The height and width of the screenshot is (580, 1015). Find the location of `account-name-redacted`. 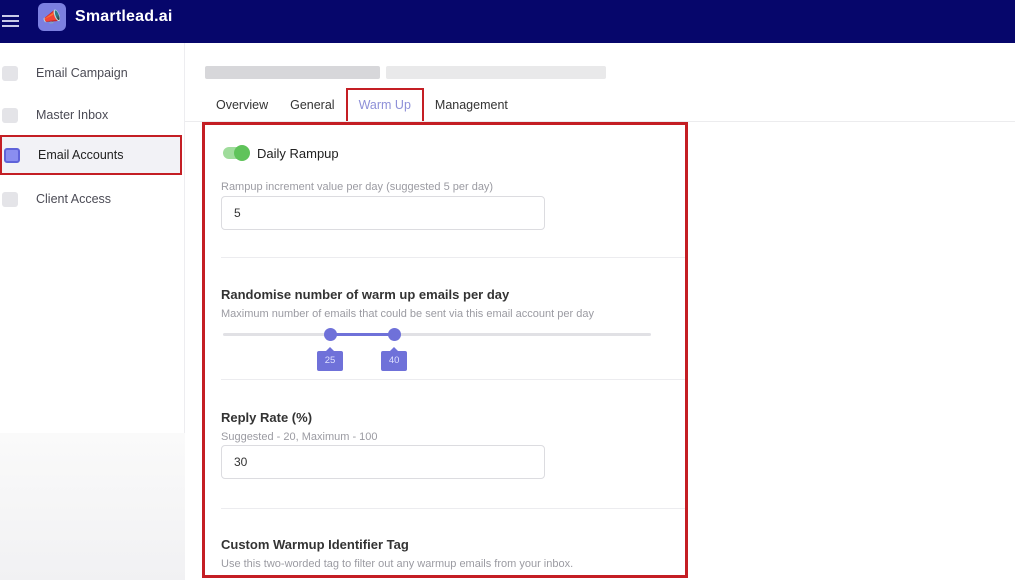

account-name-redacted is located at coordinates (405, 72).